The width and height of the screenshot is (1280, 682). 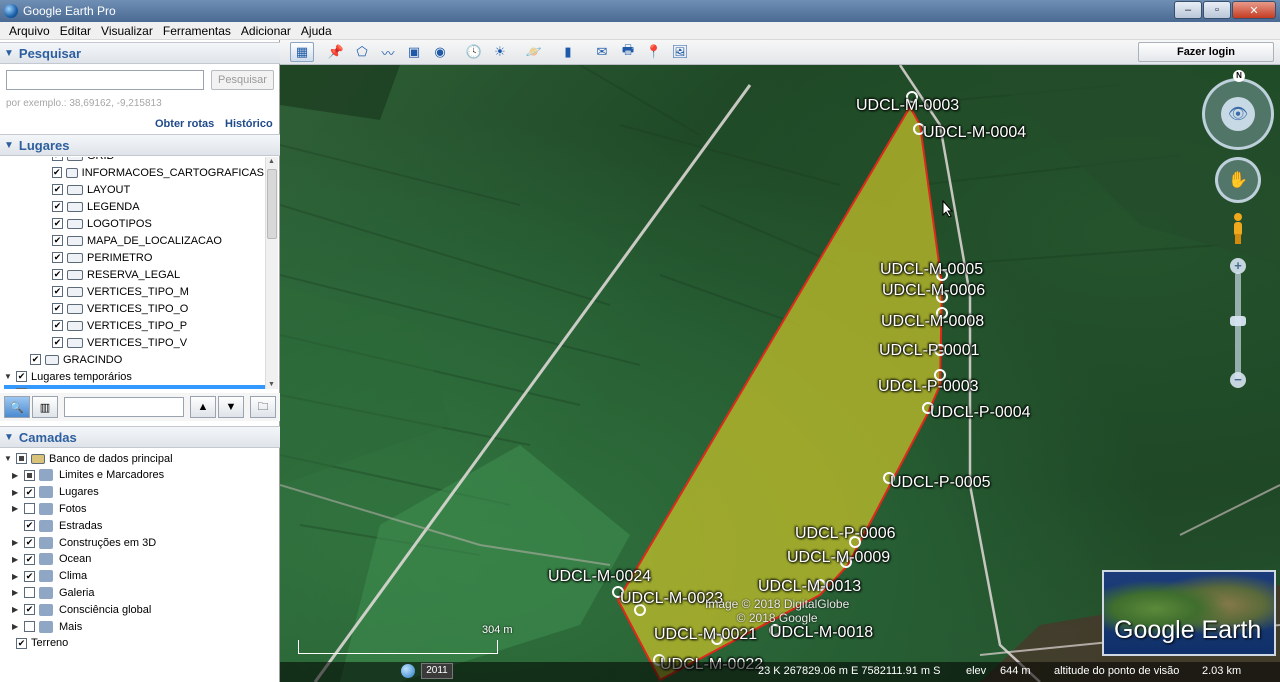 I want to click on scroll-down-icon: ▼, so click(x=271, y=384).